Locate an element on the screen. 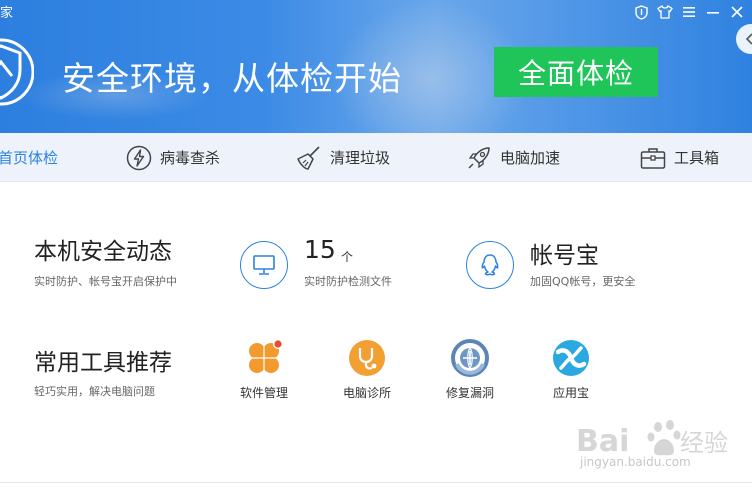  window-controls is located at coordinates (689, 12).